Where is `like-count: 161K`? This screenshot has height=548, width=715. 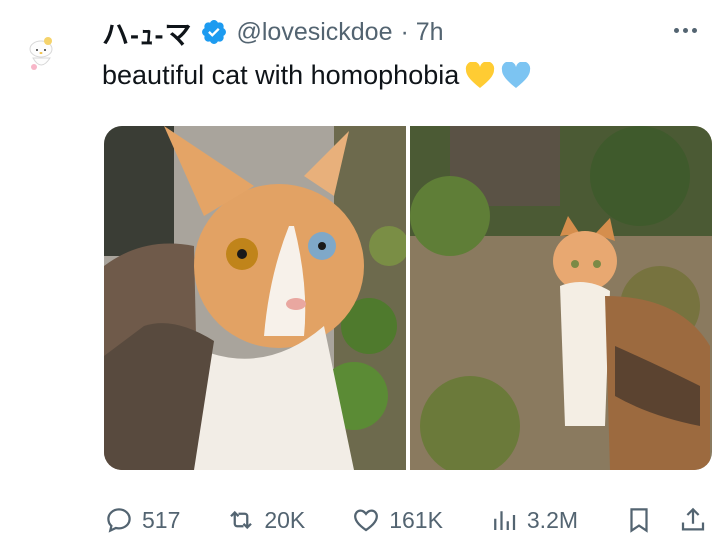 like-count: 161K is located at coordinates (416, 519).